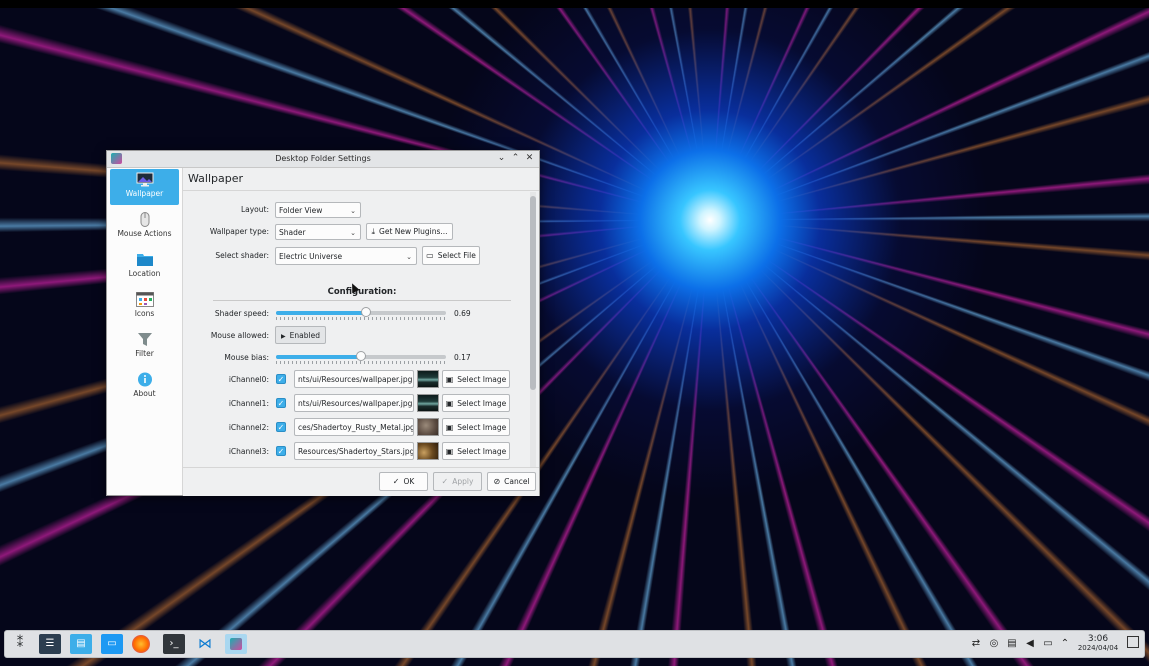  What do you see at coordinates (361, 481) in the screenshot?
I see `dialog-footer: ✓ OK ✓ Apply ⊘ Cancel` at bounding box center [361, 481].